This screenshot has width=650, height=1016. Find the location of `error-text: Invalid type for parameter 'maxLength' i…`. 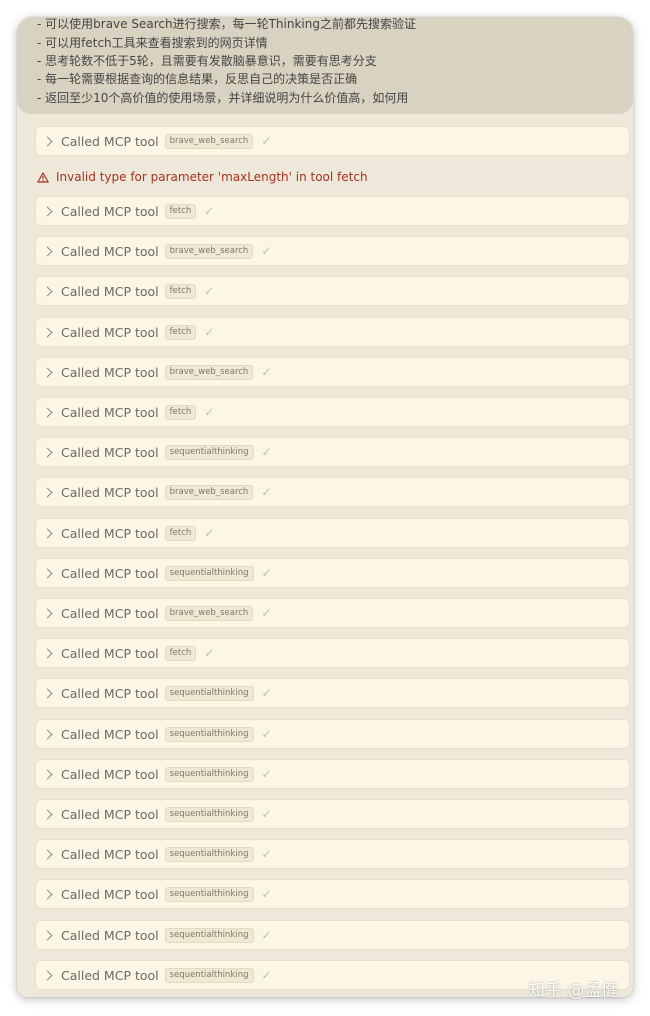

error-text: Invalid type for parameter 'maxLength' i… is located at coordinates (212, 177).